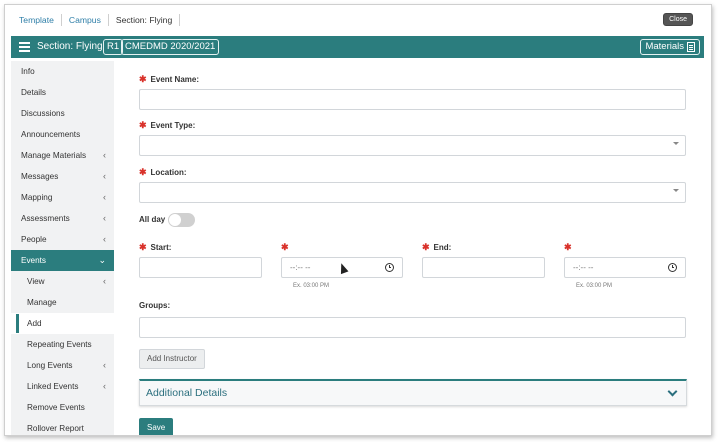 This screenshot has width=721, height=442. I want to click on sidebar-item-add: Add, so click(62, 323).